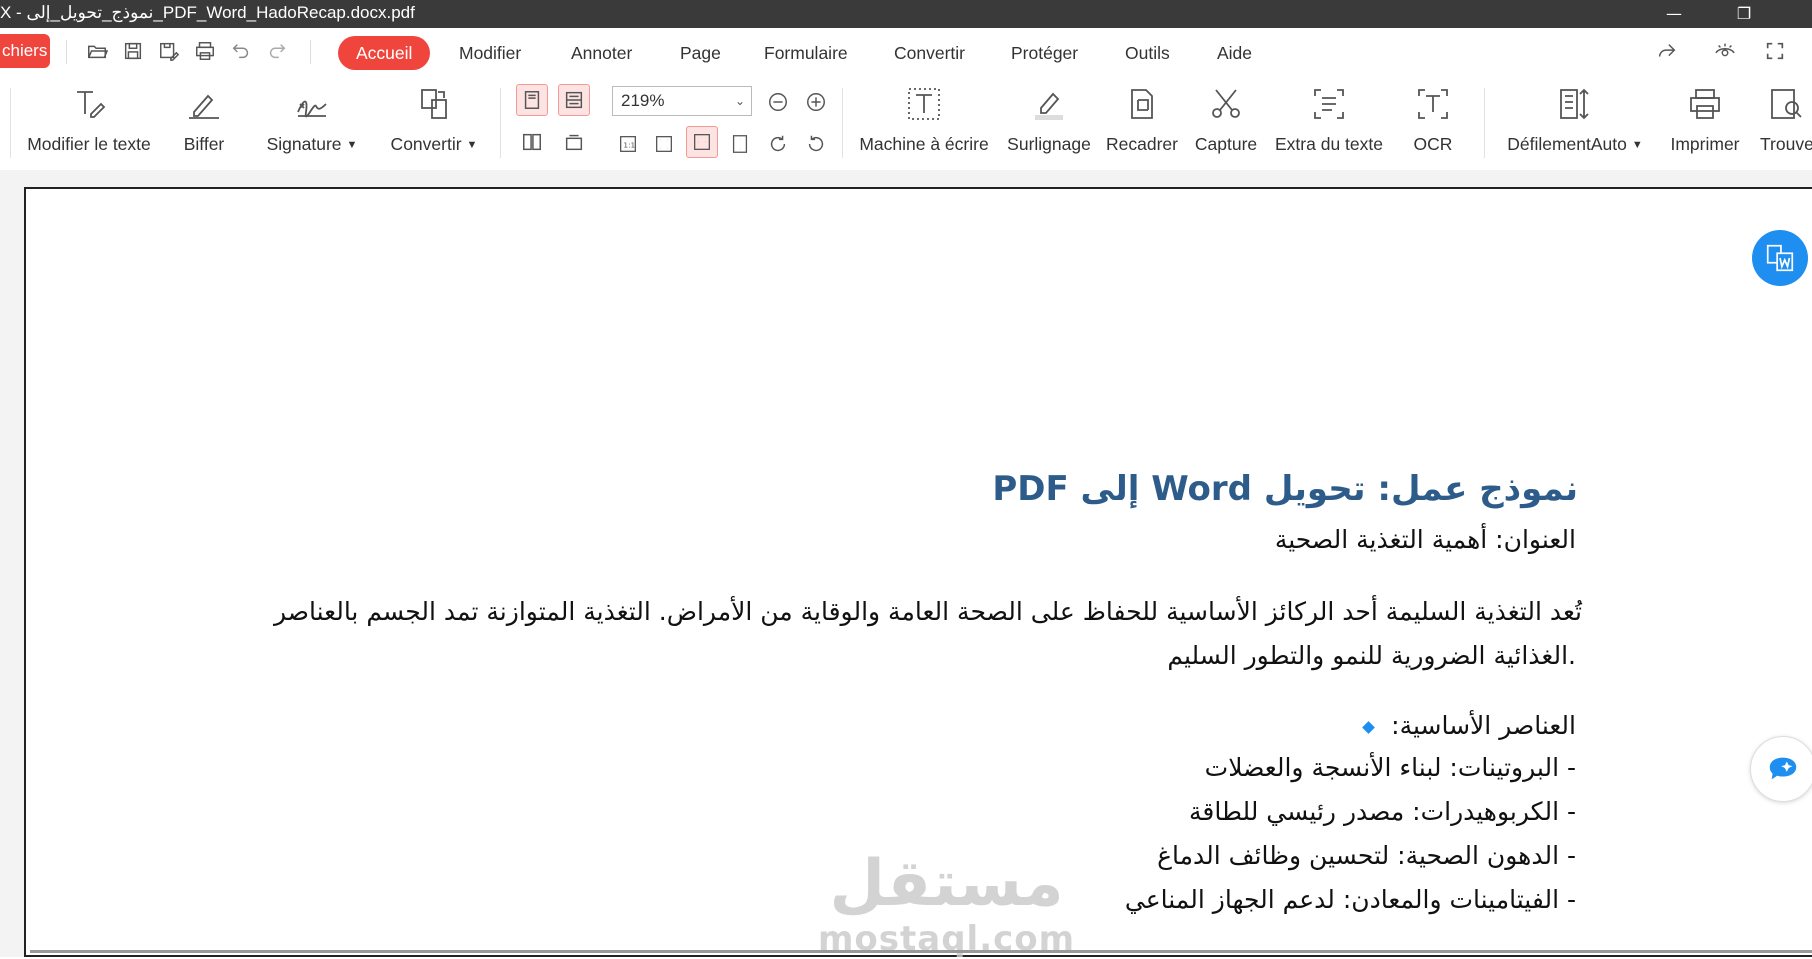 The image size is (1812, 959). I want to click on printer-icon, so click(1705, 104).